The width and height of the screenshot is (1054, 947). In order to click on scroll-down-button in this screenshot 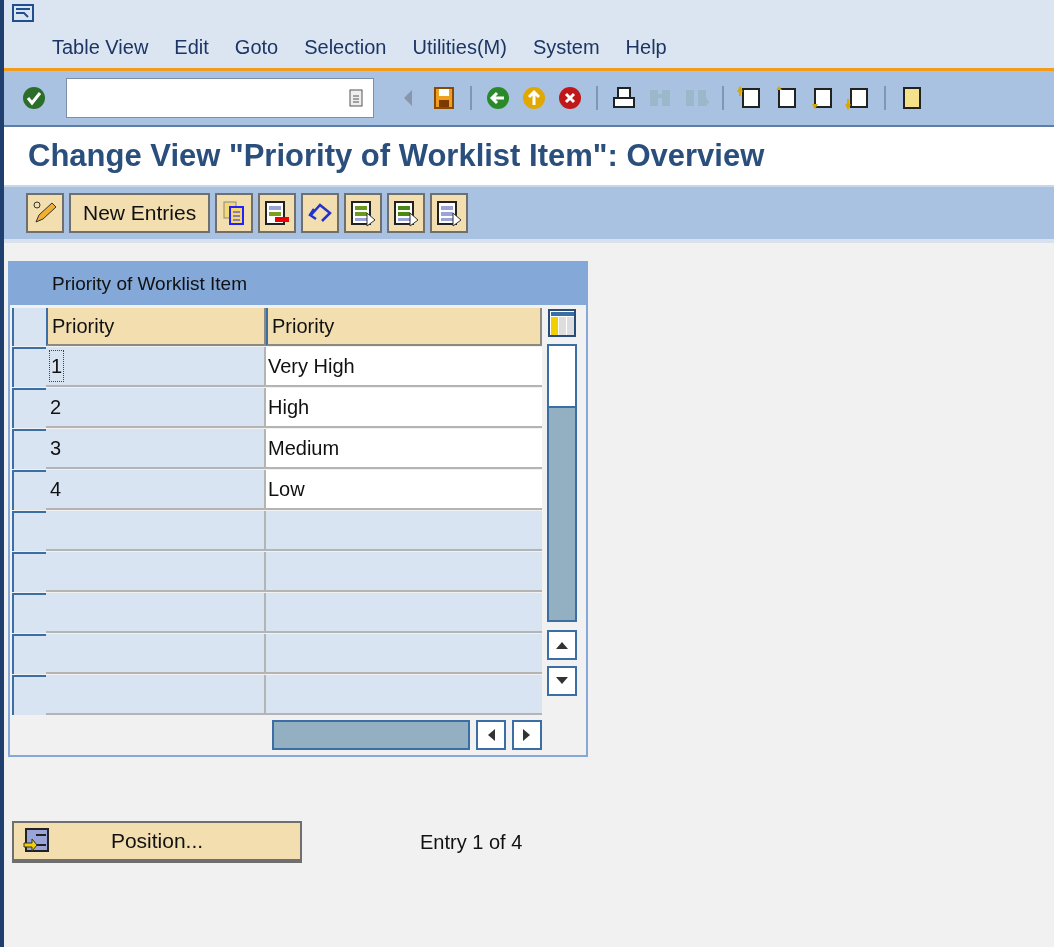, I will do `click(562, 681)`.